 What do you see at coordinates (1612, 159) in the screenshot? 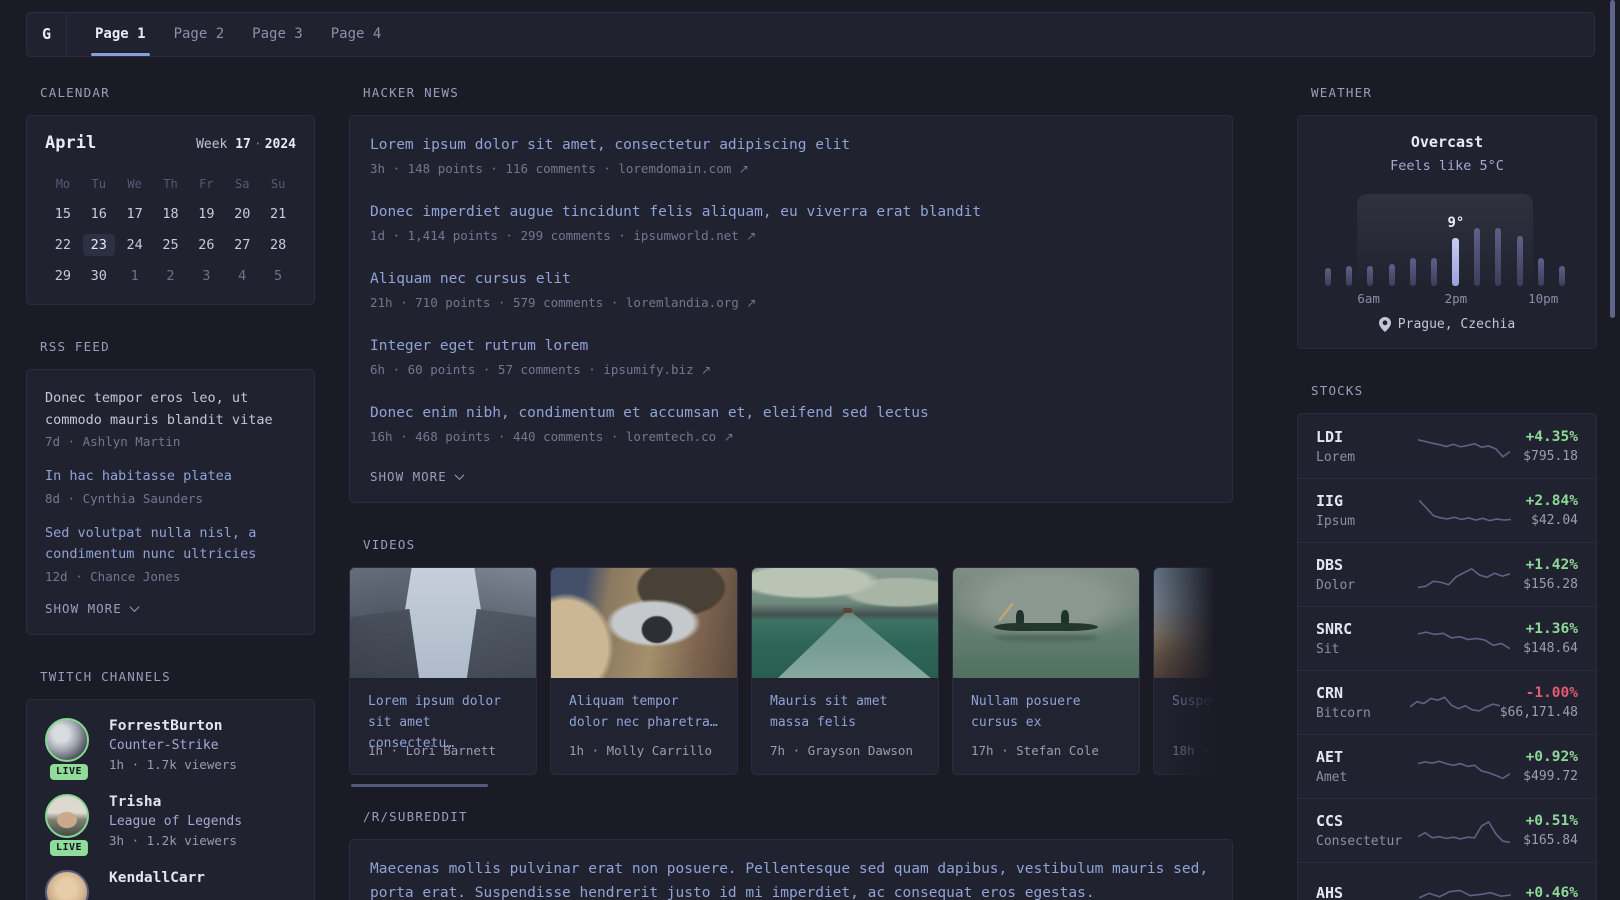
I see `scrollbar-thumb` at bounding box center [1612, 159].